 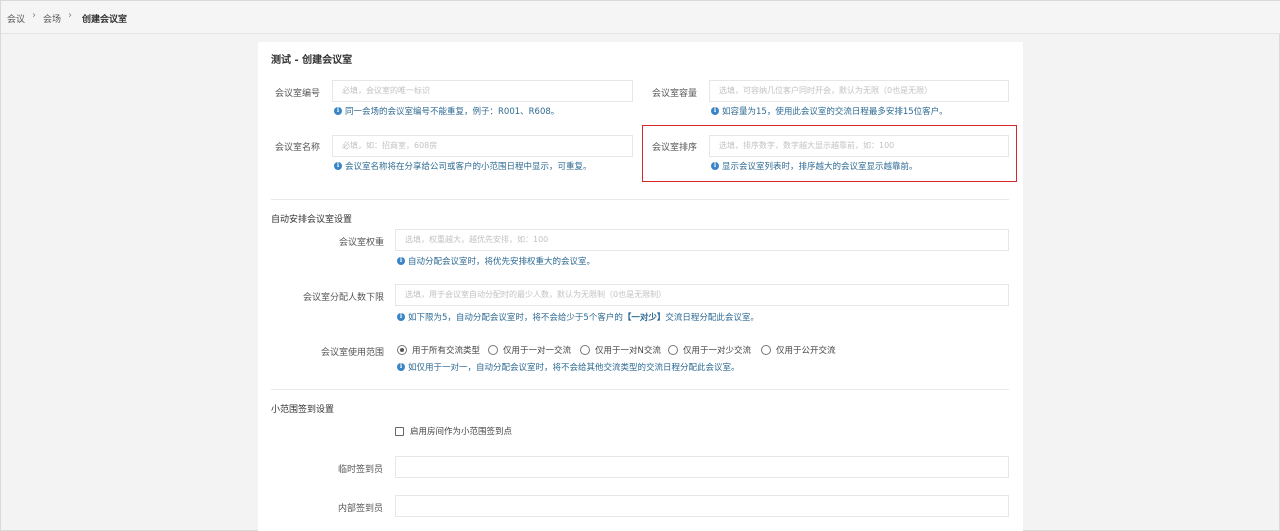 I want to click on capacity-help-text: 如容量为15，使用此会议室的交流日程最多安排15位客户。, so click(x=835, y=112).